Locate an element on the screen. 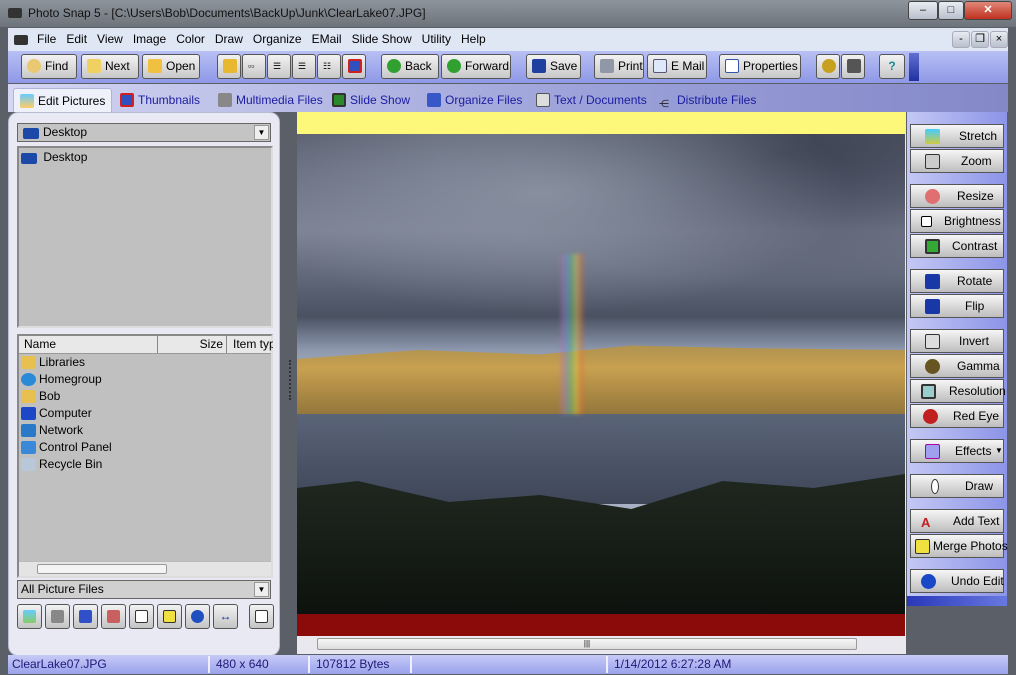  list-item-recycle-bin: Recycle Bin is located at coordinates (145, 464).